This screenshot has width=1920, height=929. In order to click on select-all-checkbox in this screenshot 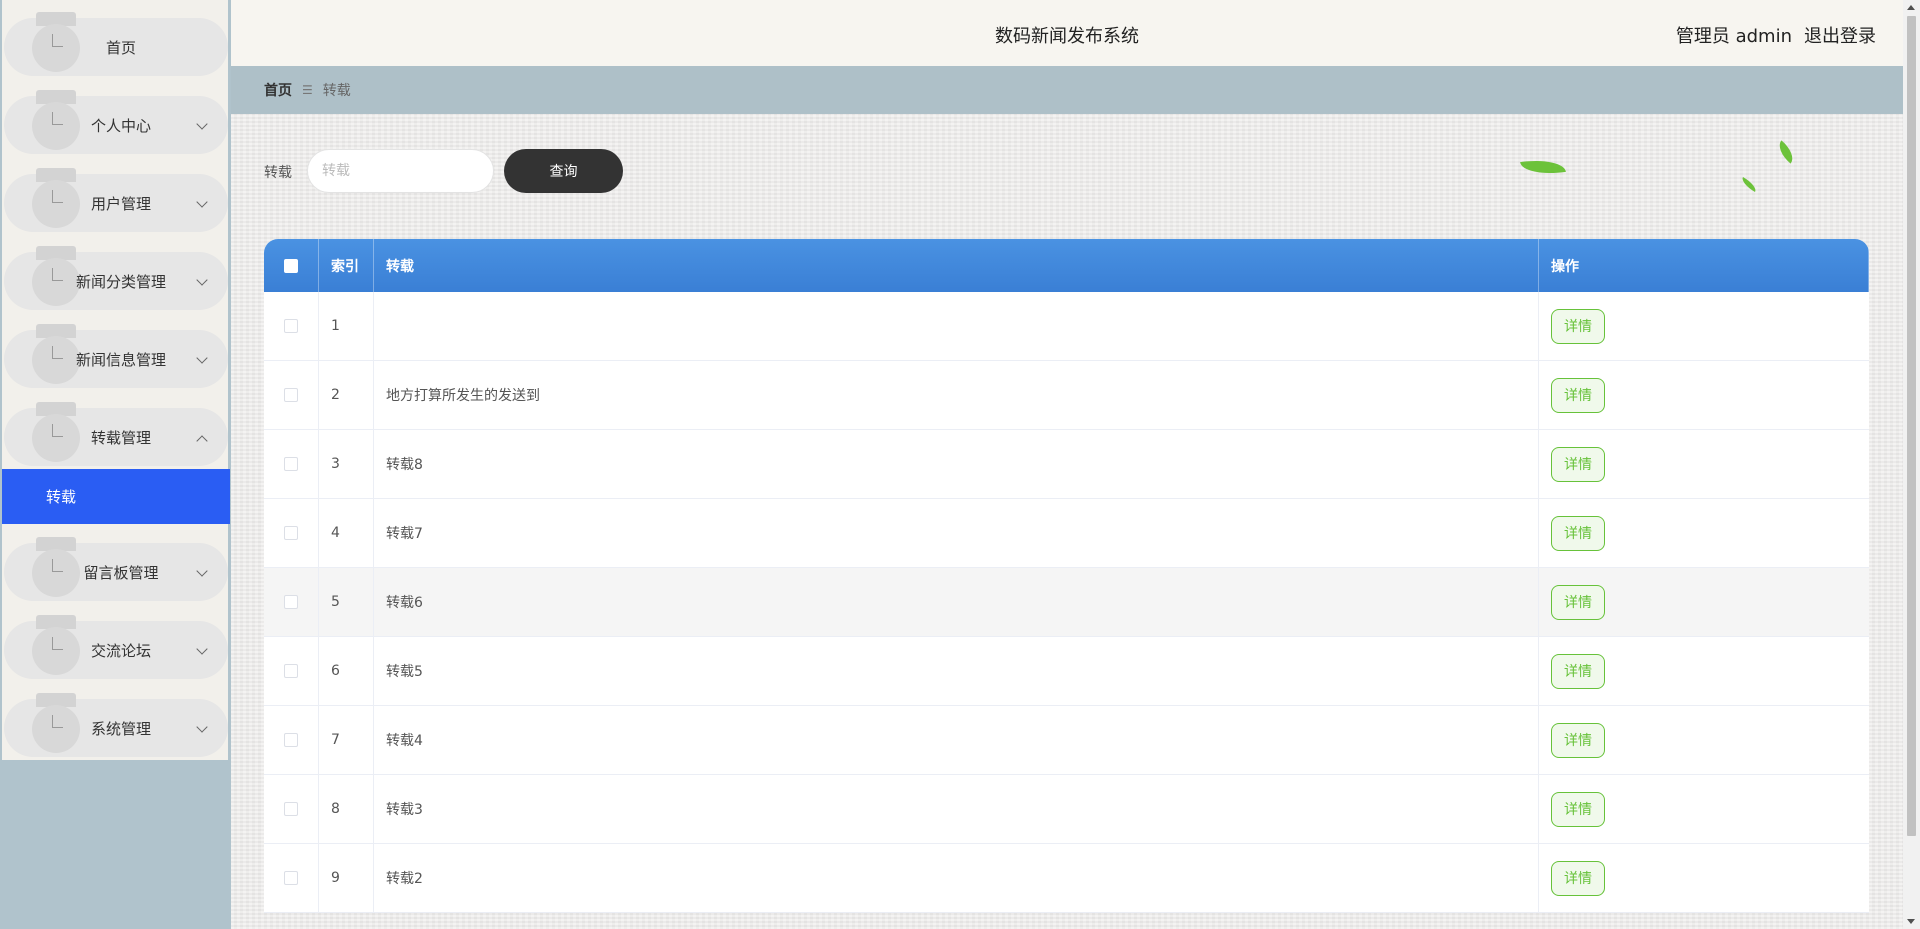, I will do `click(291, 265)`.